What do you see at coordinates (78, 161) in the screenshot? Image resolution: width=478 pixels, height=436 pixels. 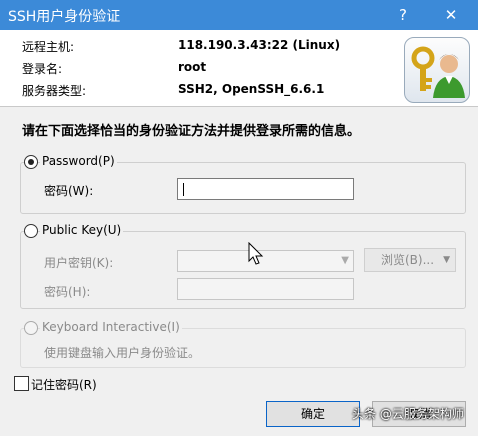 I see `password-radio-label: Password(P)` at bounding box center [78, 161].